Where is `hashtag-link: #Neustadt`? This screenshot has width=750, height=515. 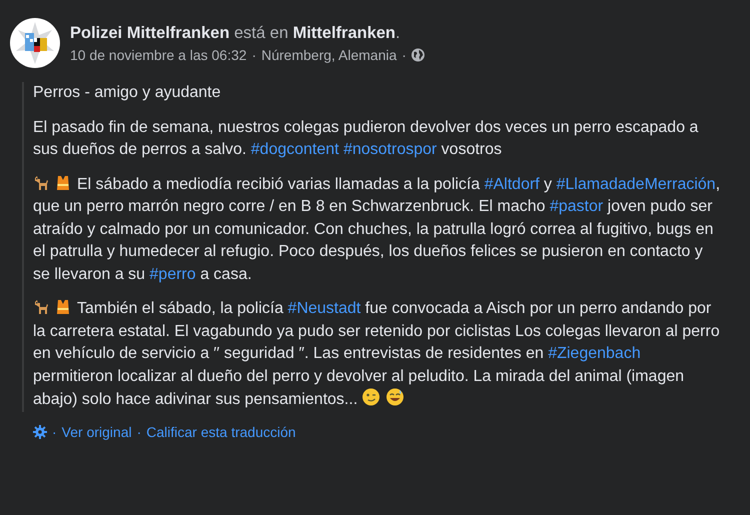
hashtag-link: #Neustadt is located at coordinates (324, 308).